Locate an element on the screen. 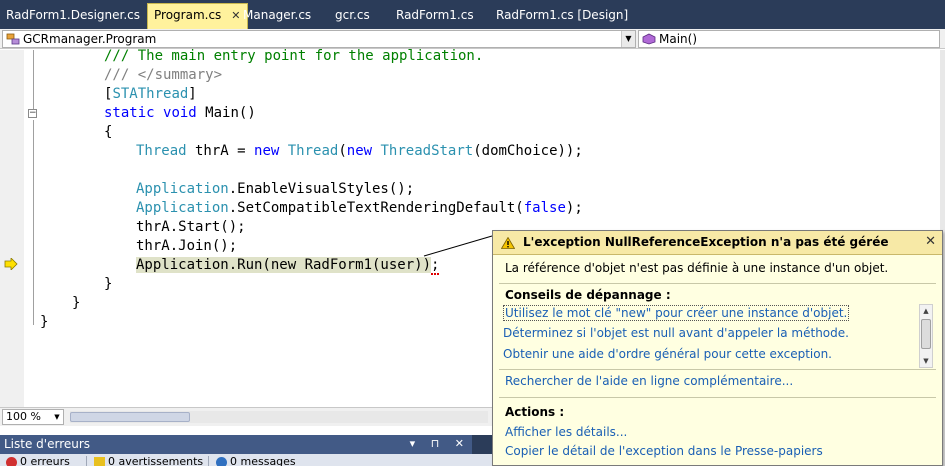 Image resolution: width=945 pixels, height=466 pixels. tab-radform1-designer: RadForm1.Designer.cs is located at coordinates (73, 16).